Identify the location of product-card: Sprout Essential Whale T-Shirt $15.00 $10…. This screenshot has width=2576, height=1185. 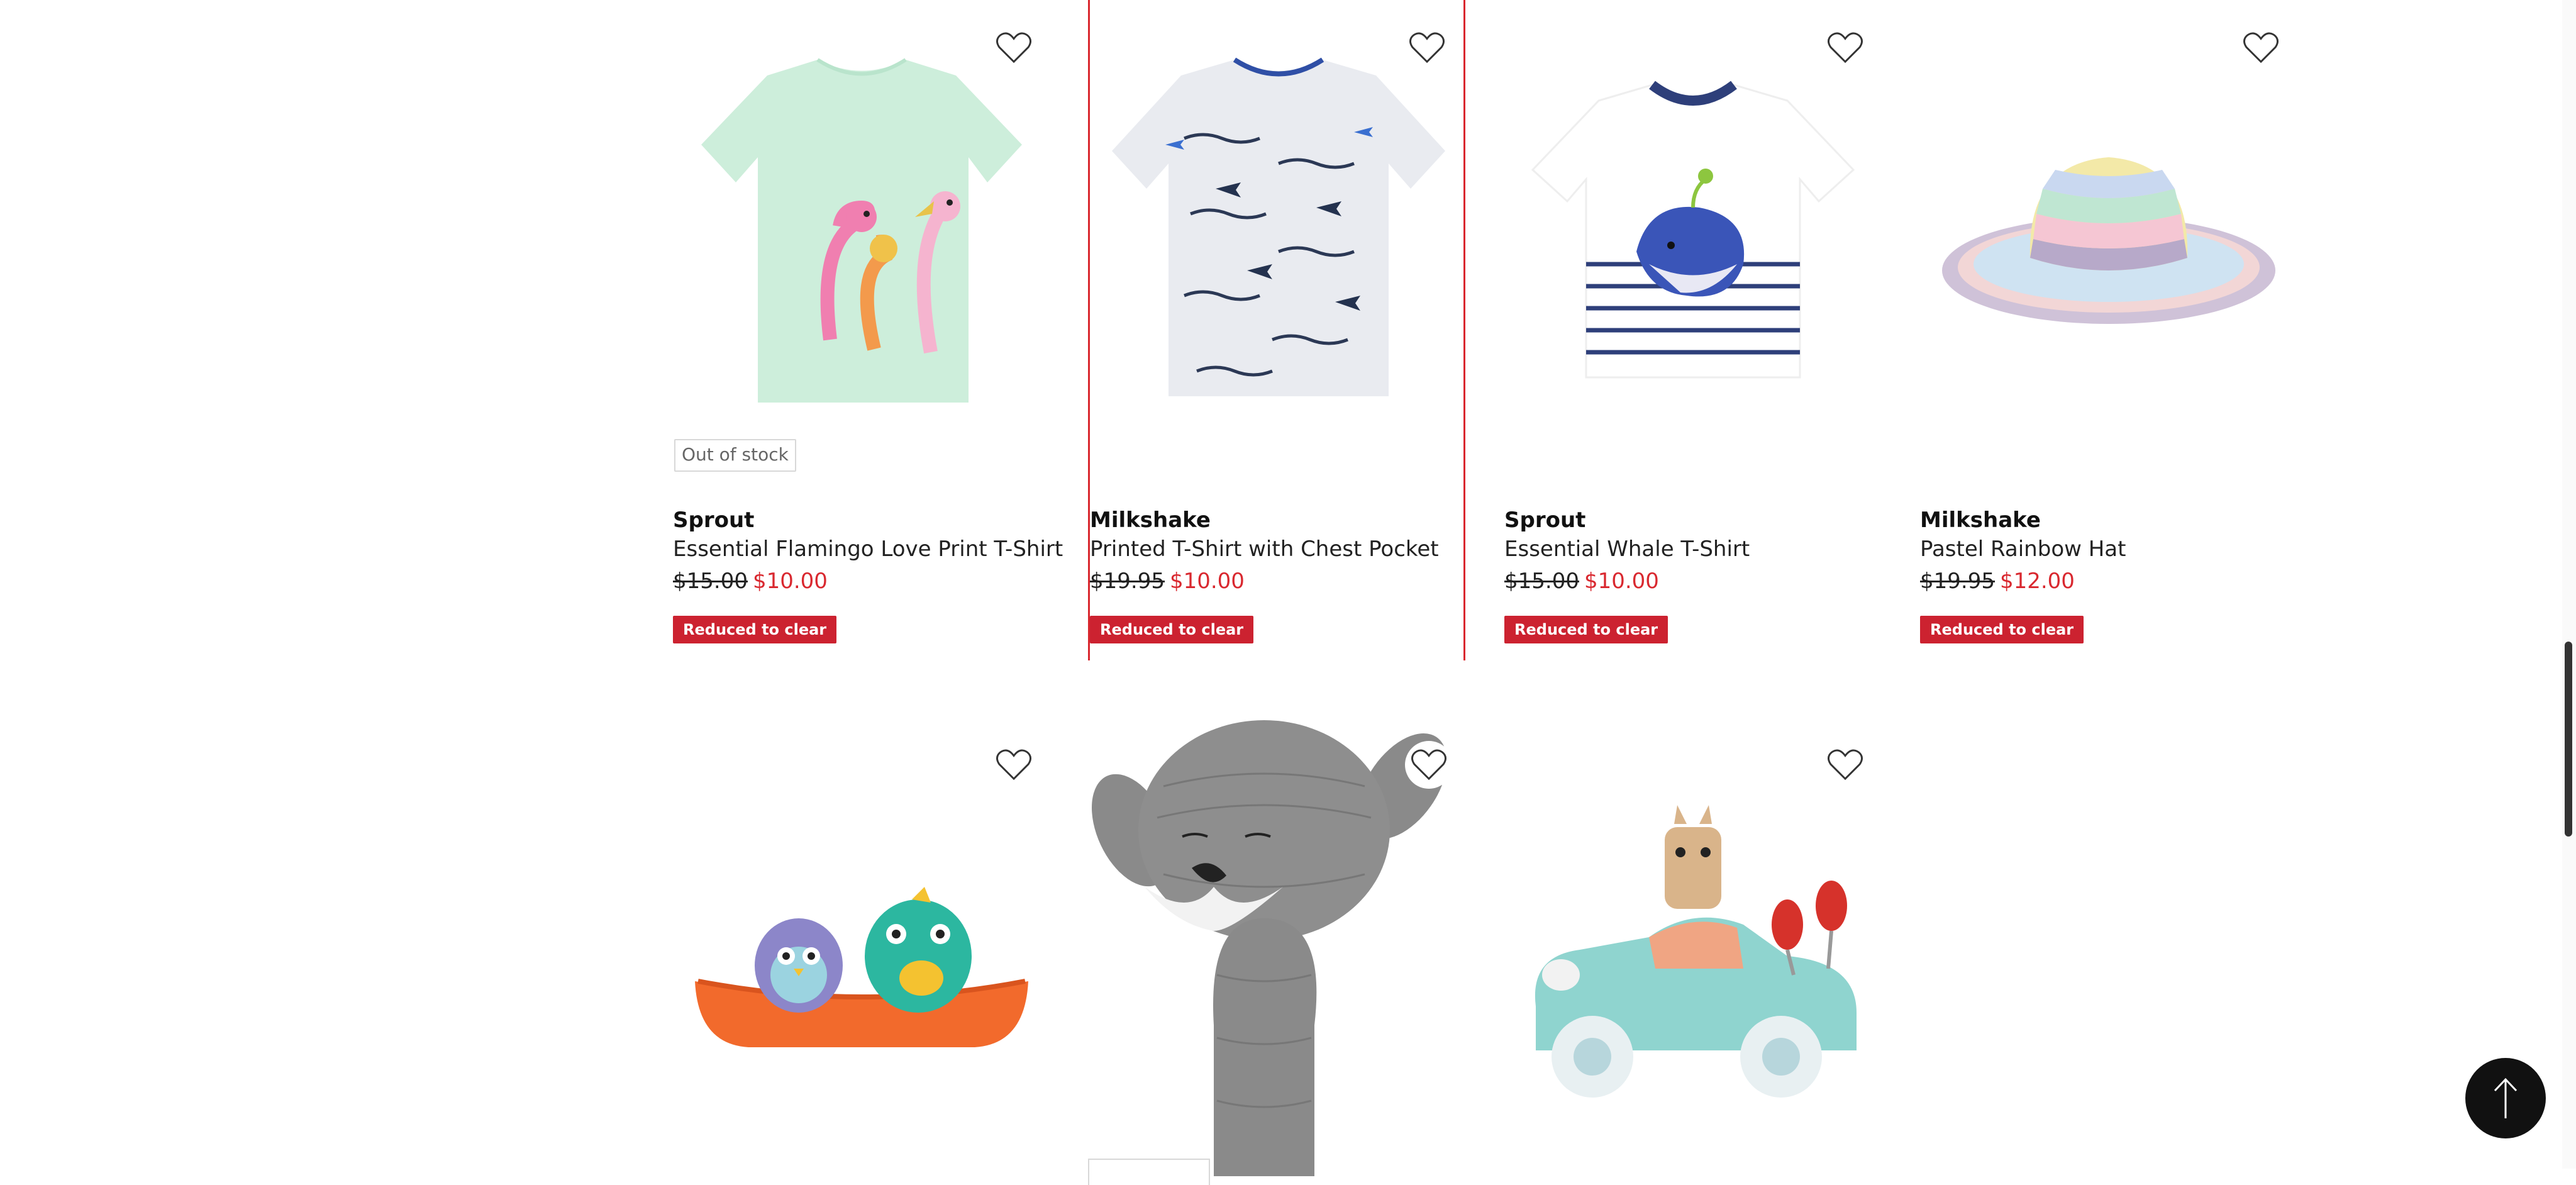
(1693, 330).